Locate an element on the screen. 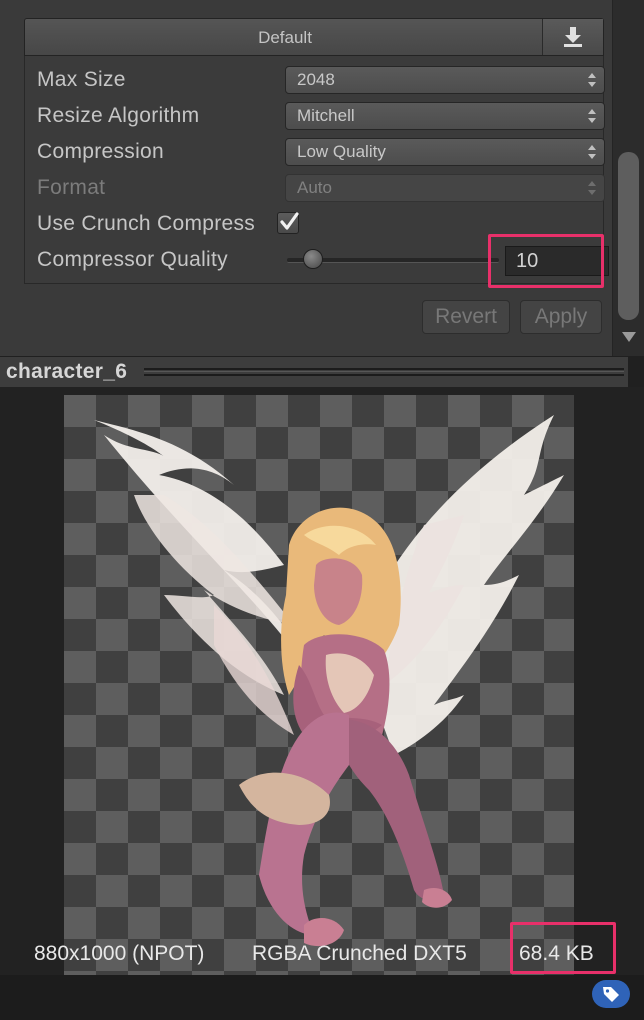 The image size is (644, 1020). compression-label: Compression is located at coordinates (101, 151).